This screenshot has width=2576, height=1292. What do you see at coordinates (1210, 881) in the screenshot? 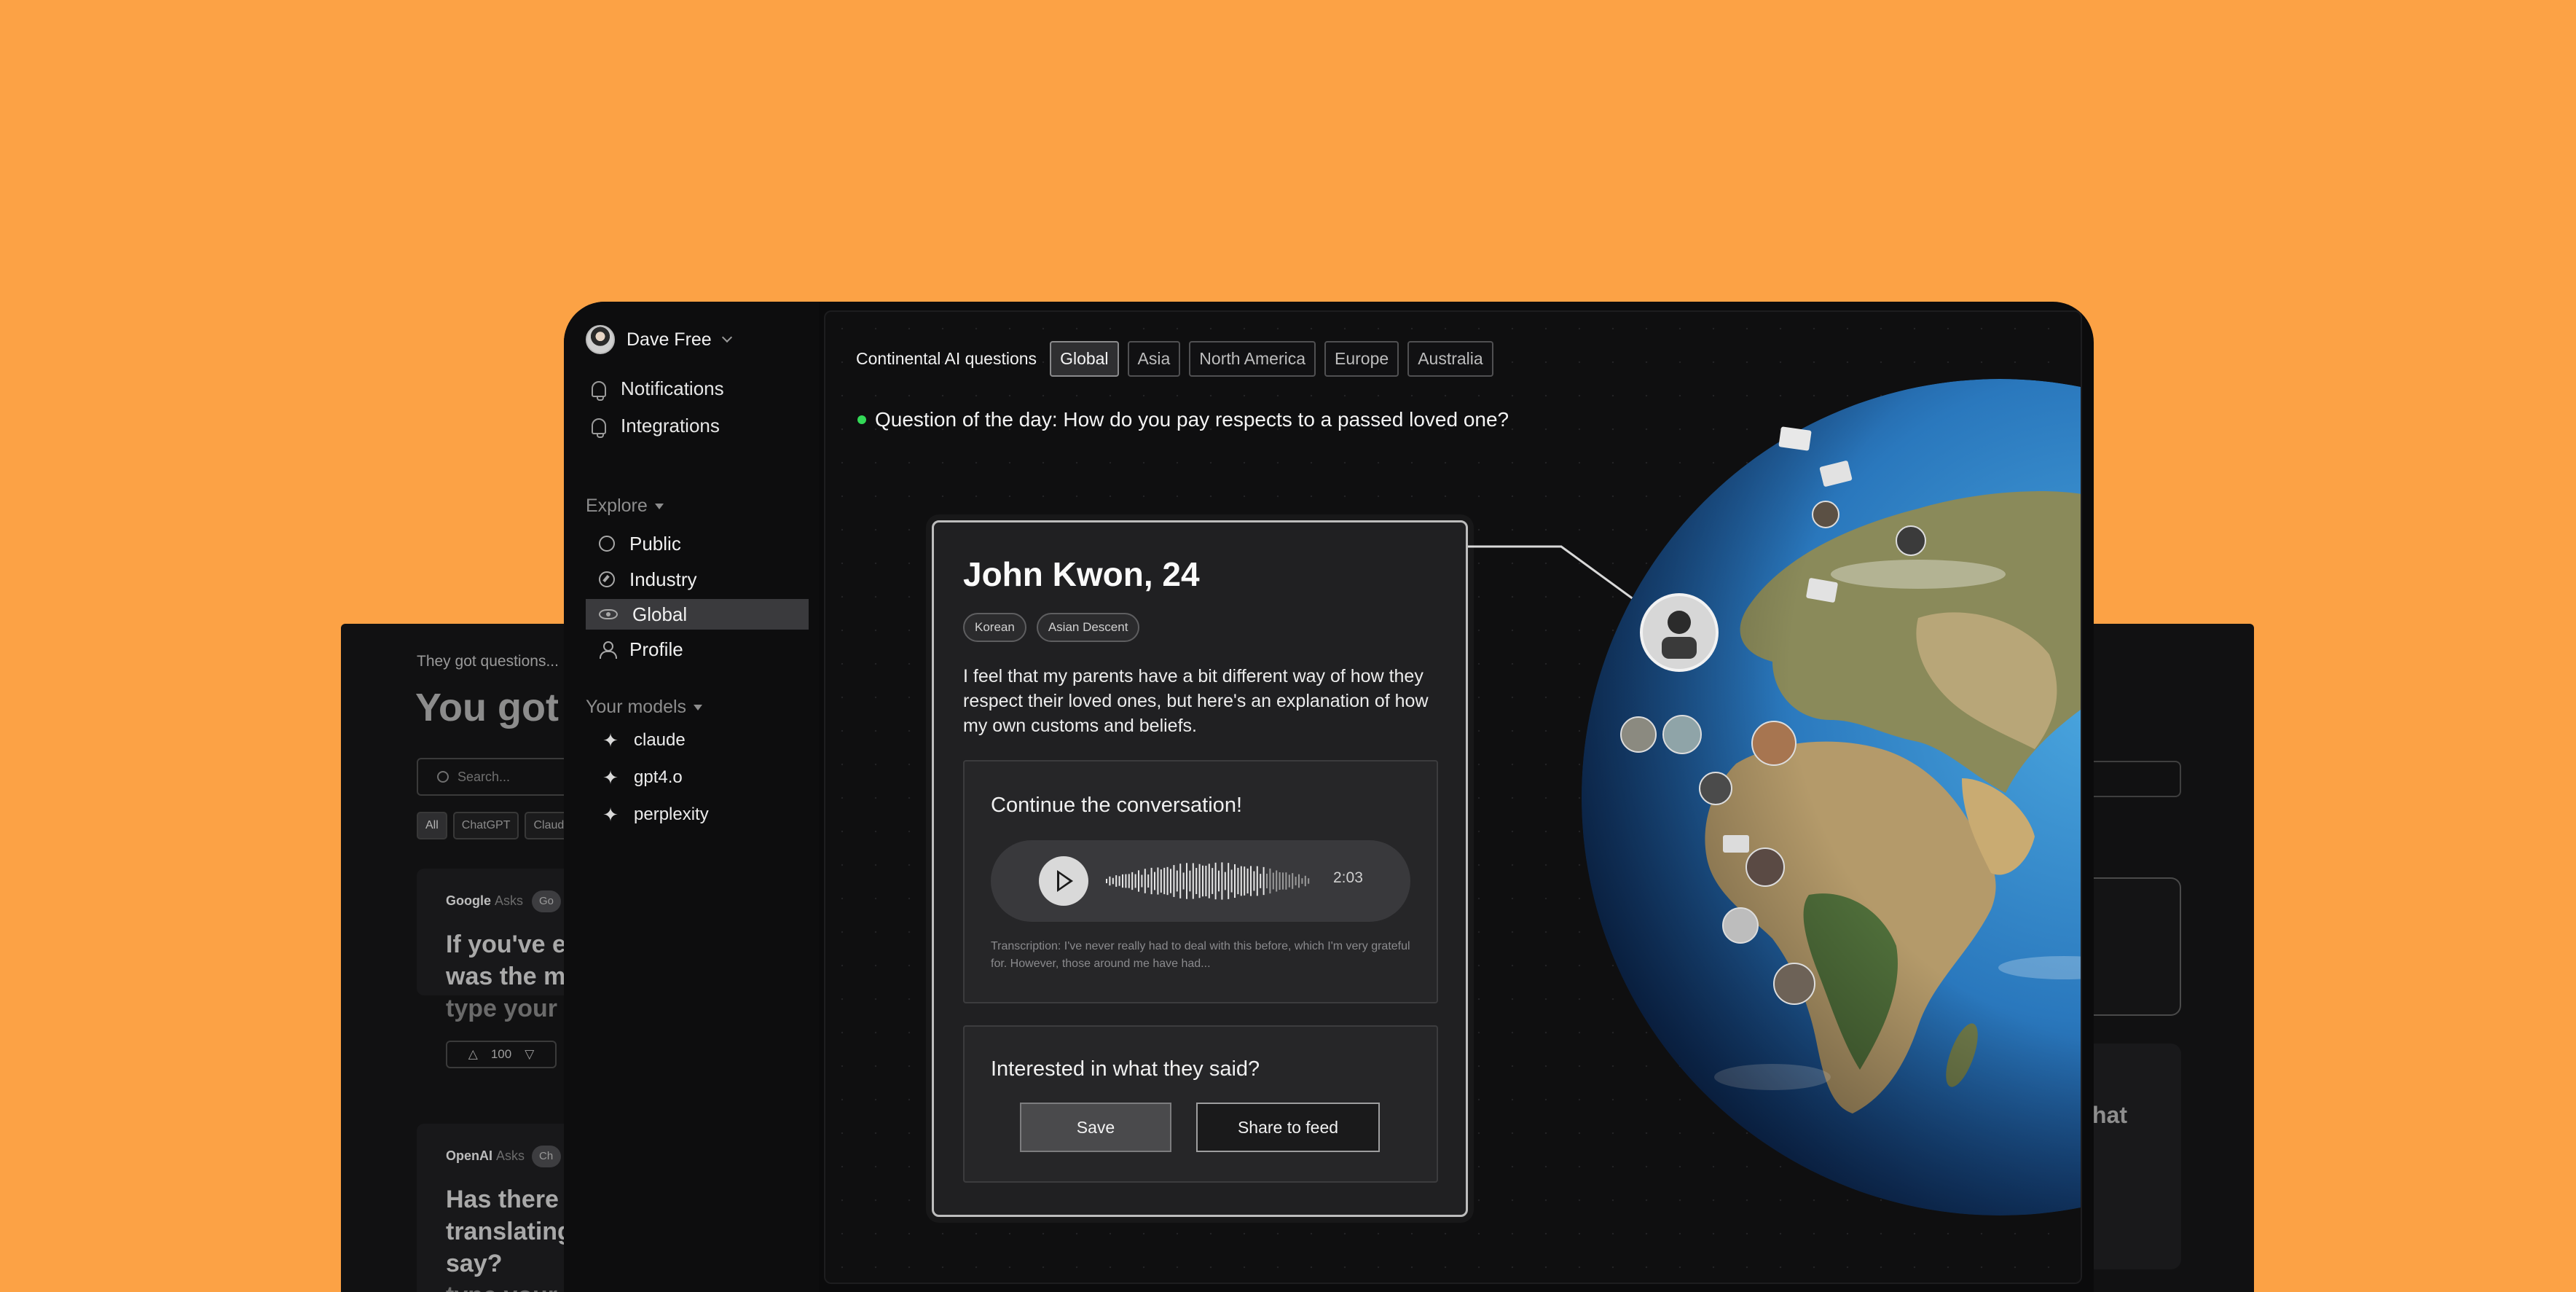
I see `waveform` at bounding box center [1210, 881].